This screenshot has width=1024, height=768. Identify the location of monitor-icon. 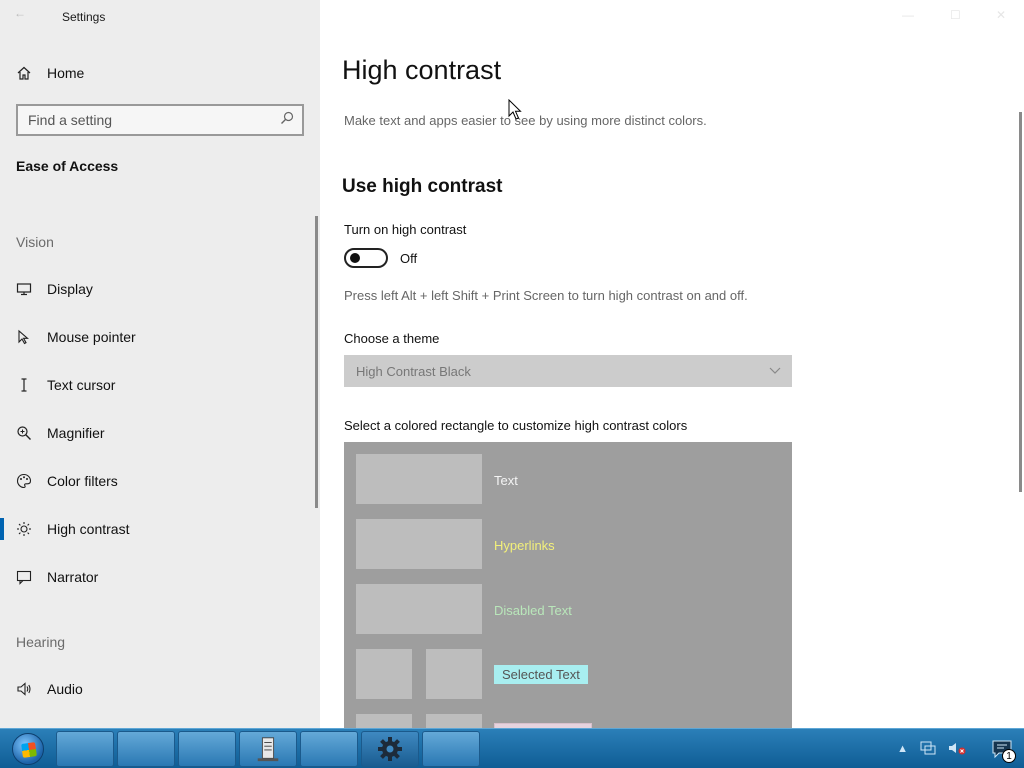
(23, 289).